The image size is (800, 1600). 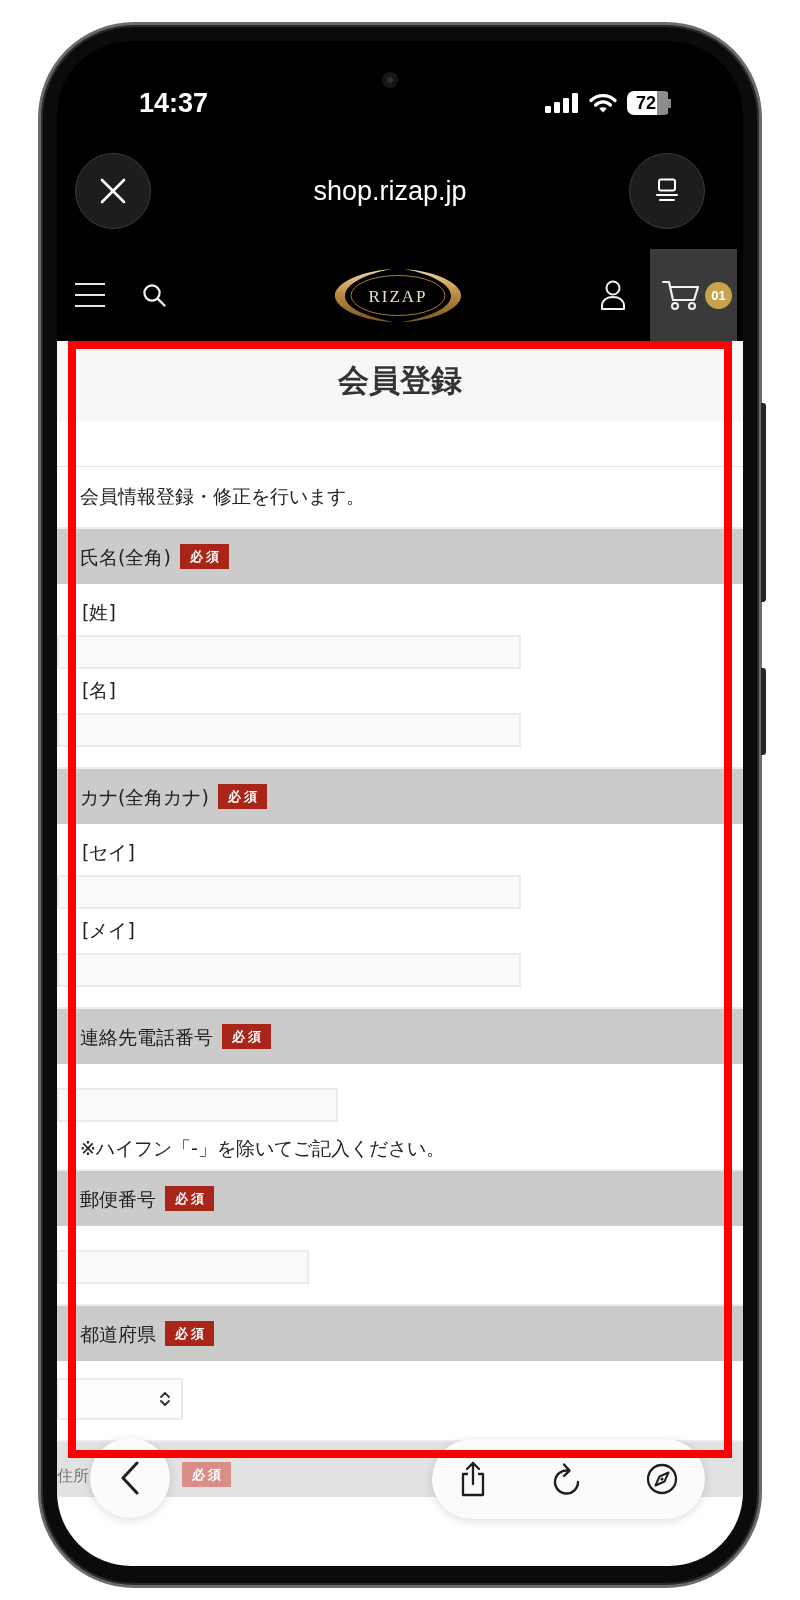 I want to click on chevron-up-down-icon, so click(x=165, y=1399).